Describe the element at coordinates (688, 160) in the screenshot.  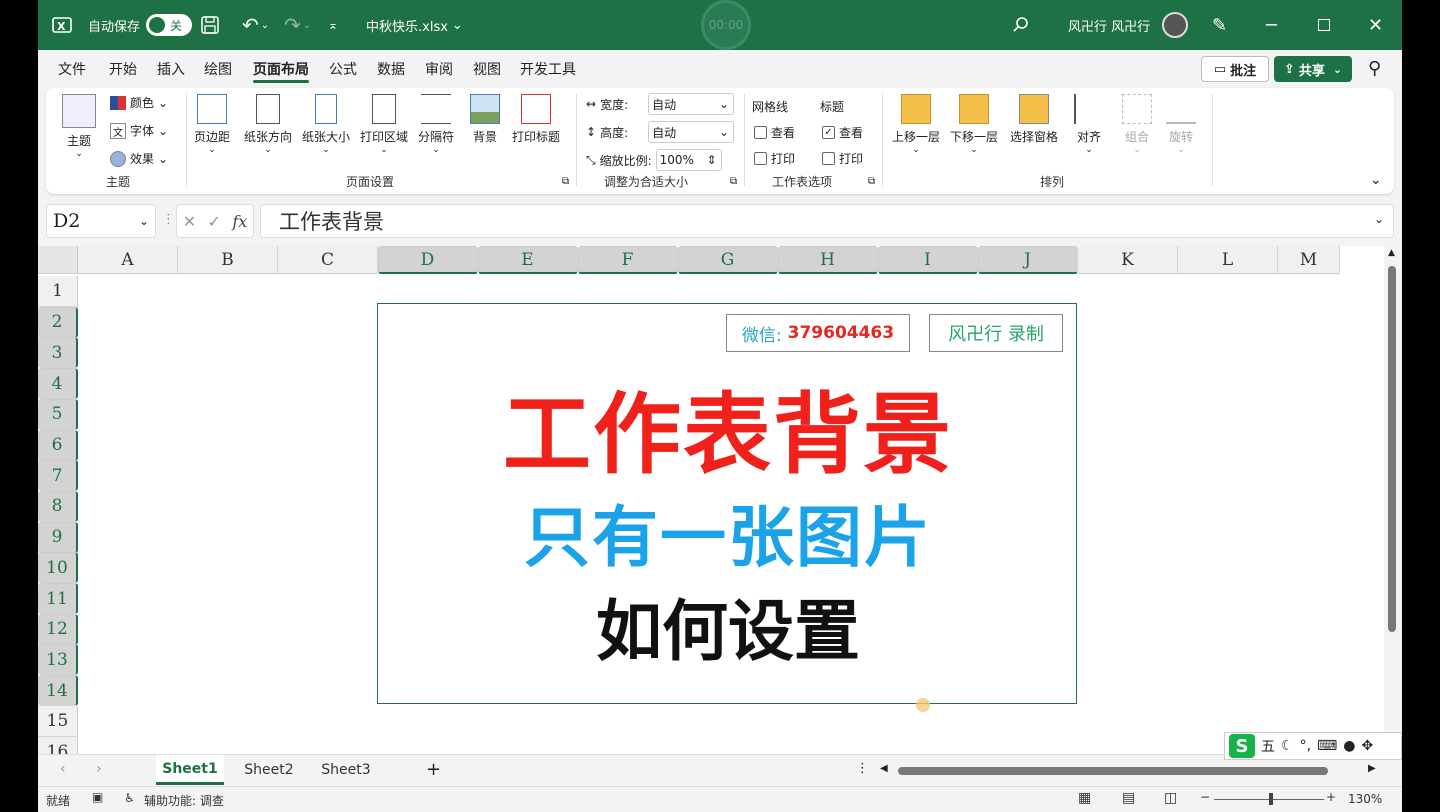
I see `scale-input: 100% ⇕` at that location.